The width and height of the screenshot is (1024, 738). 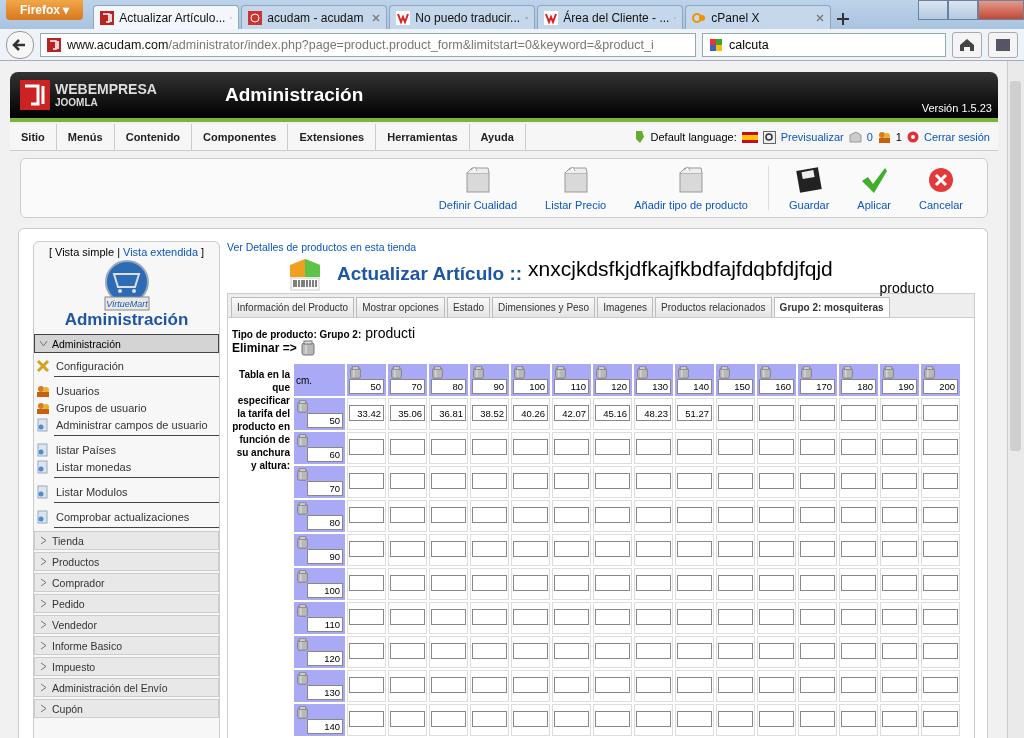 I want to click on section-header: Vendedor, so click(x=126, y=624).